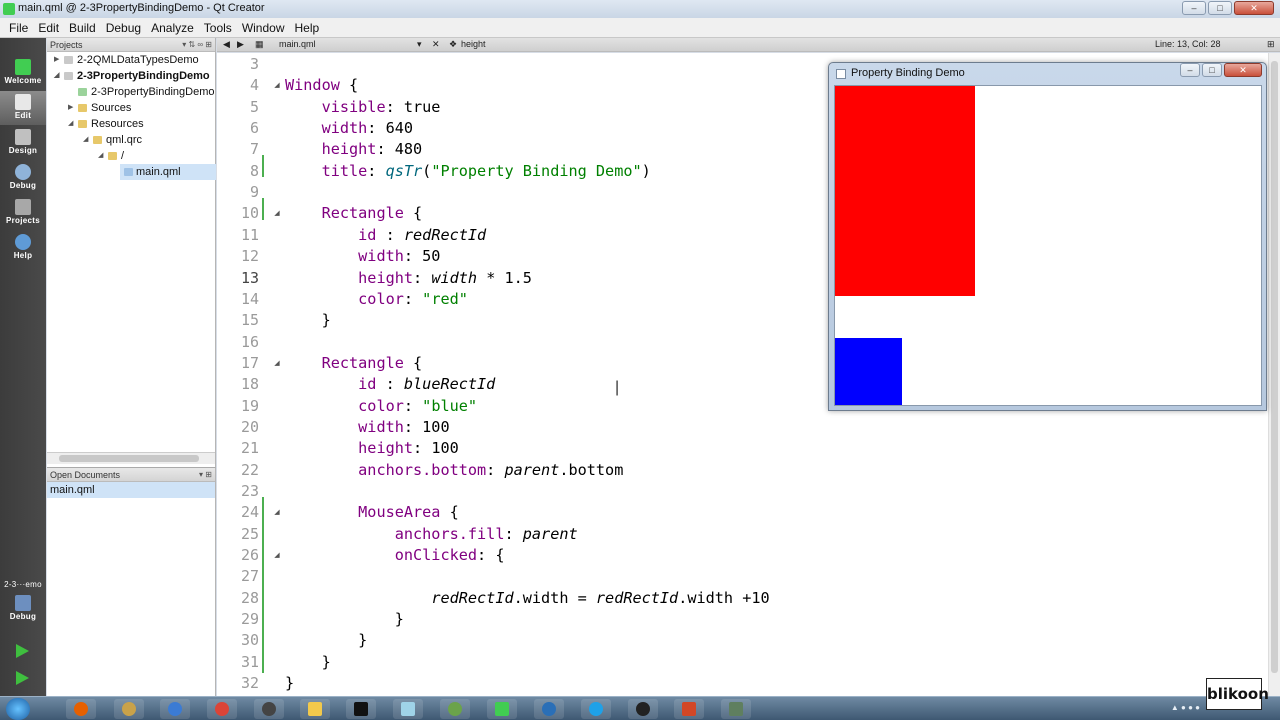 This screenshot has height=720, width=1280. I want to click on document-dropdown-icon: ▾, so click(419, 44).